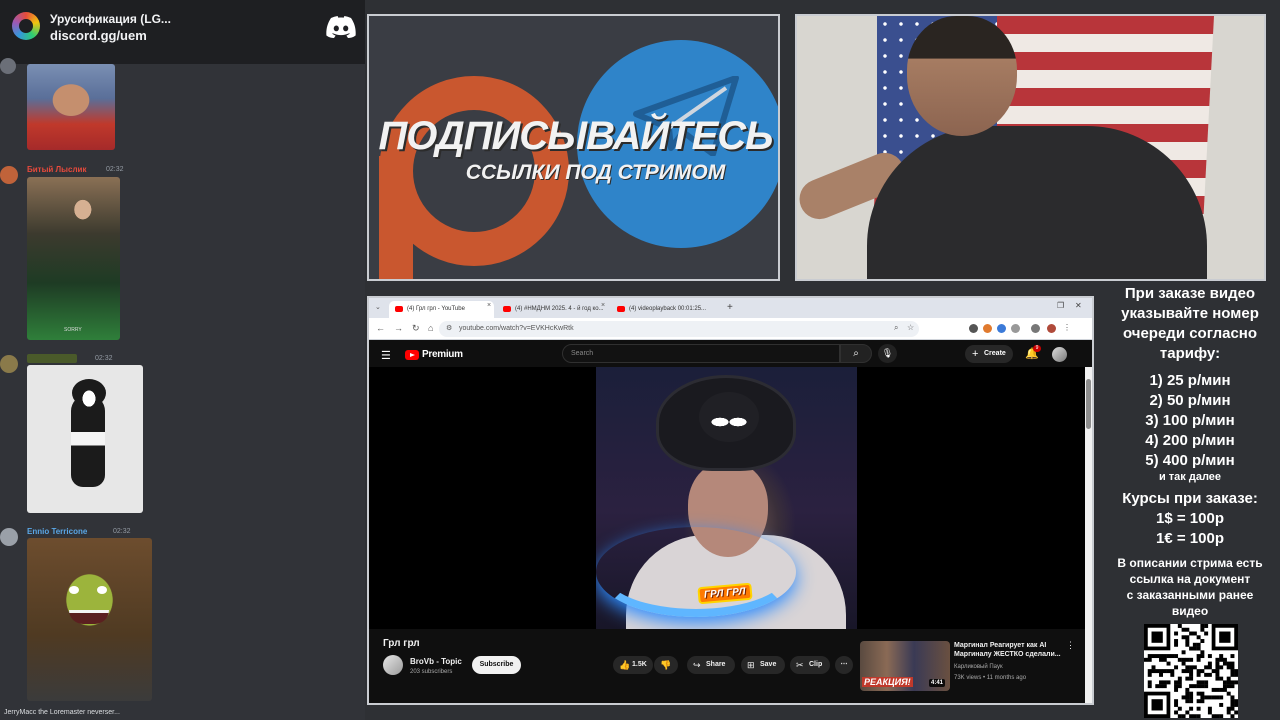  Describe the element at coordinates (937, 683) in the screenshot. I see `video-duration: 4:41` at that location.